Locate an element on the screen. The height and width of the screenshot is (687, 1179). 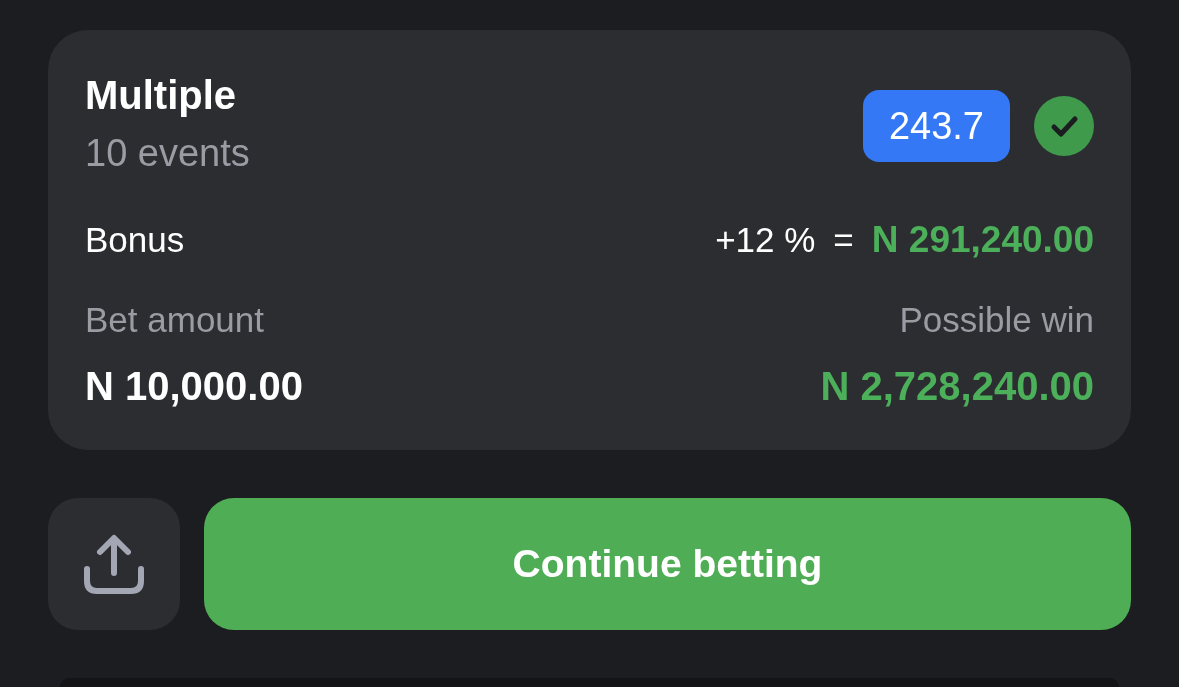
bonus-percent: +12 % is located at coordinates (765, 240).